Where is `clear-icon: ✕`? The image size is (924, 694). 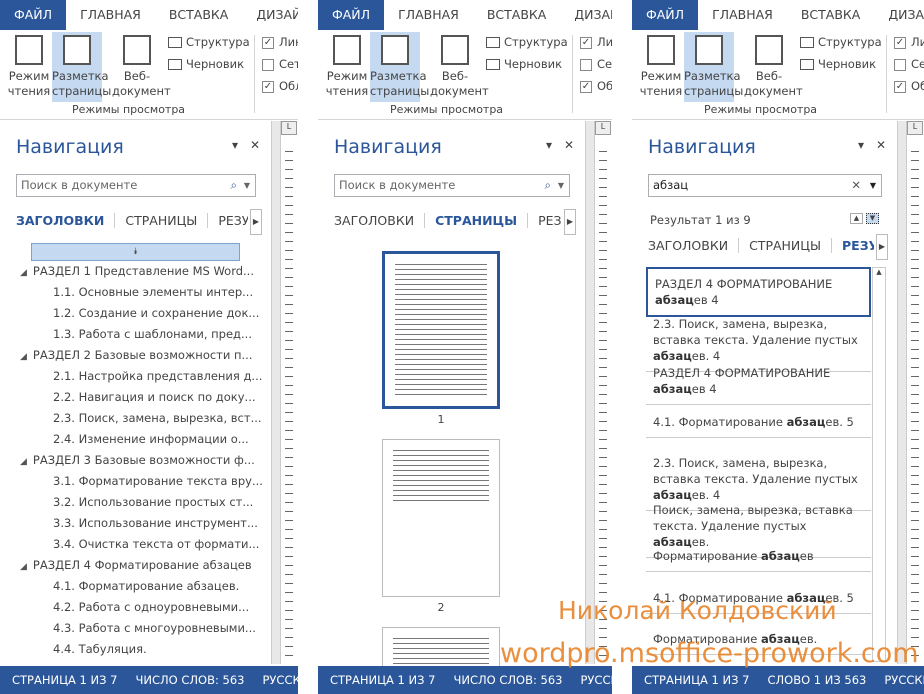
clear-icon: ✕ is located at coordinates (856, 185).